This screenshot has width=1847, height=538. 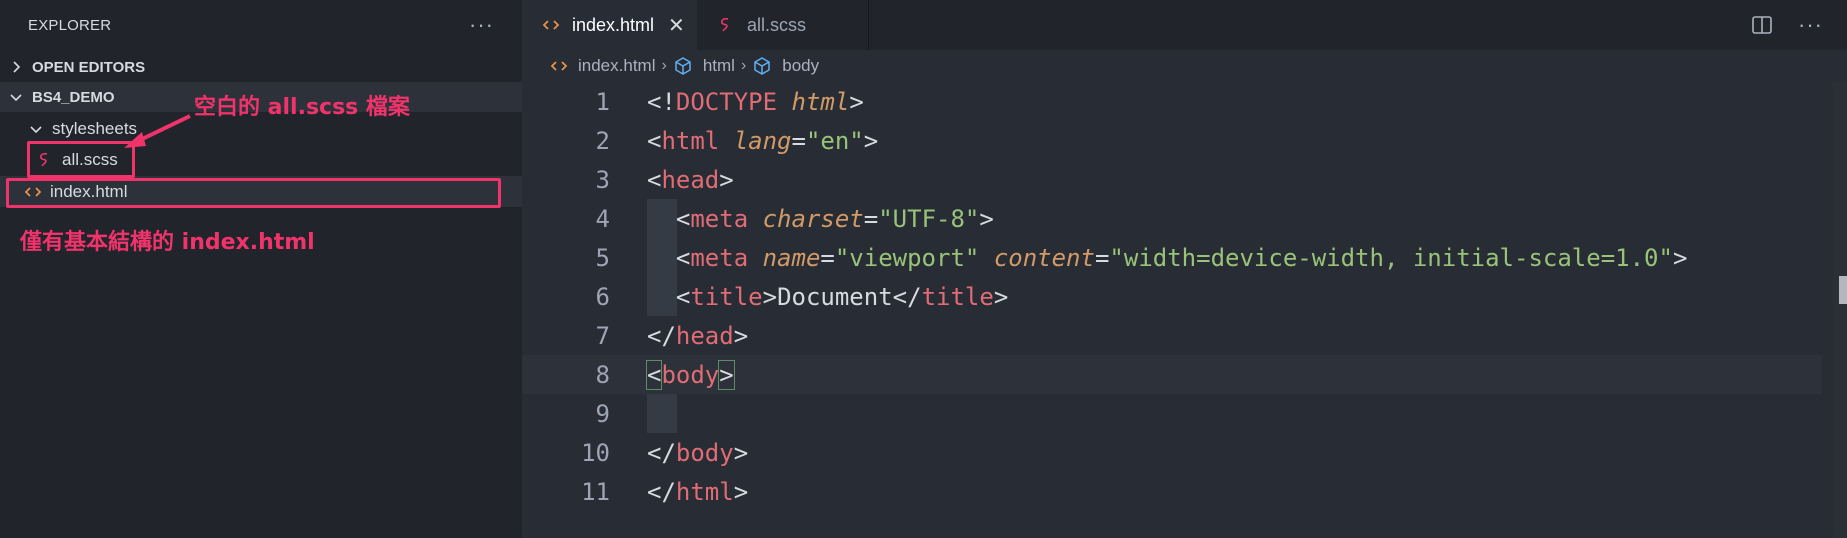 I want to click on code-text: <title>Document</title>, so click(x=842, y=296).